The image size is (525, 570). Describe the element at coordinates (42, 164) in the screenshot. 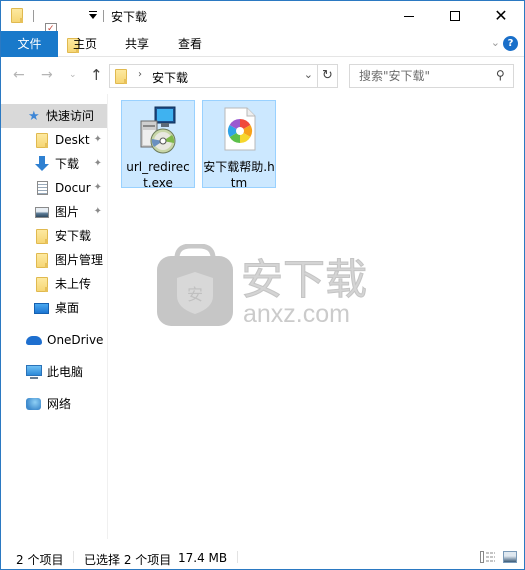

I see `download-icon` at that location.